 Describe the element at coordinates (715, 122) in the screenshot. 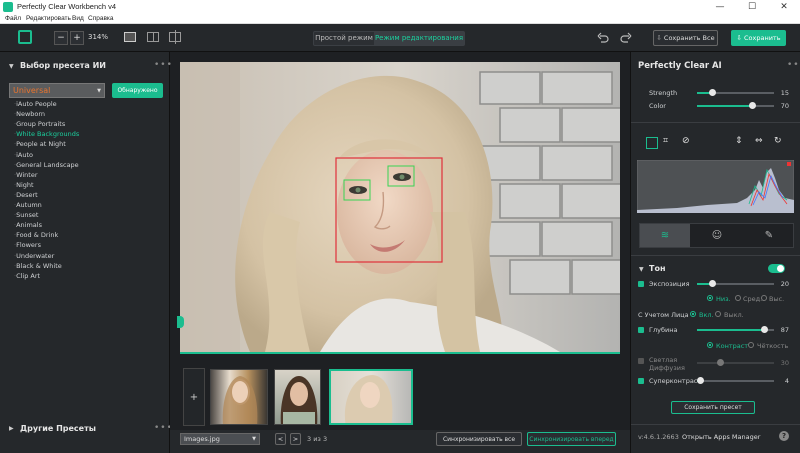

I see `divider` at that location.